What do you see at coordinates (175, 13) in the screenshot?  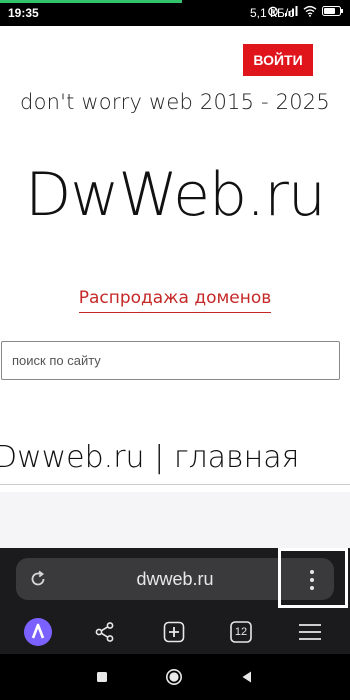 I see `status-bar: 19:35 5,1 КБ/с` at bounding box center [175, 13].